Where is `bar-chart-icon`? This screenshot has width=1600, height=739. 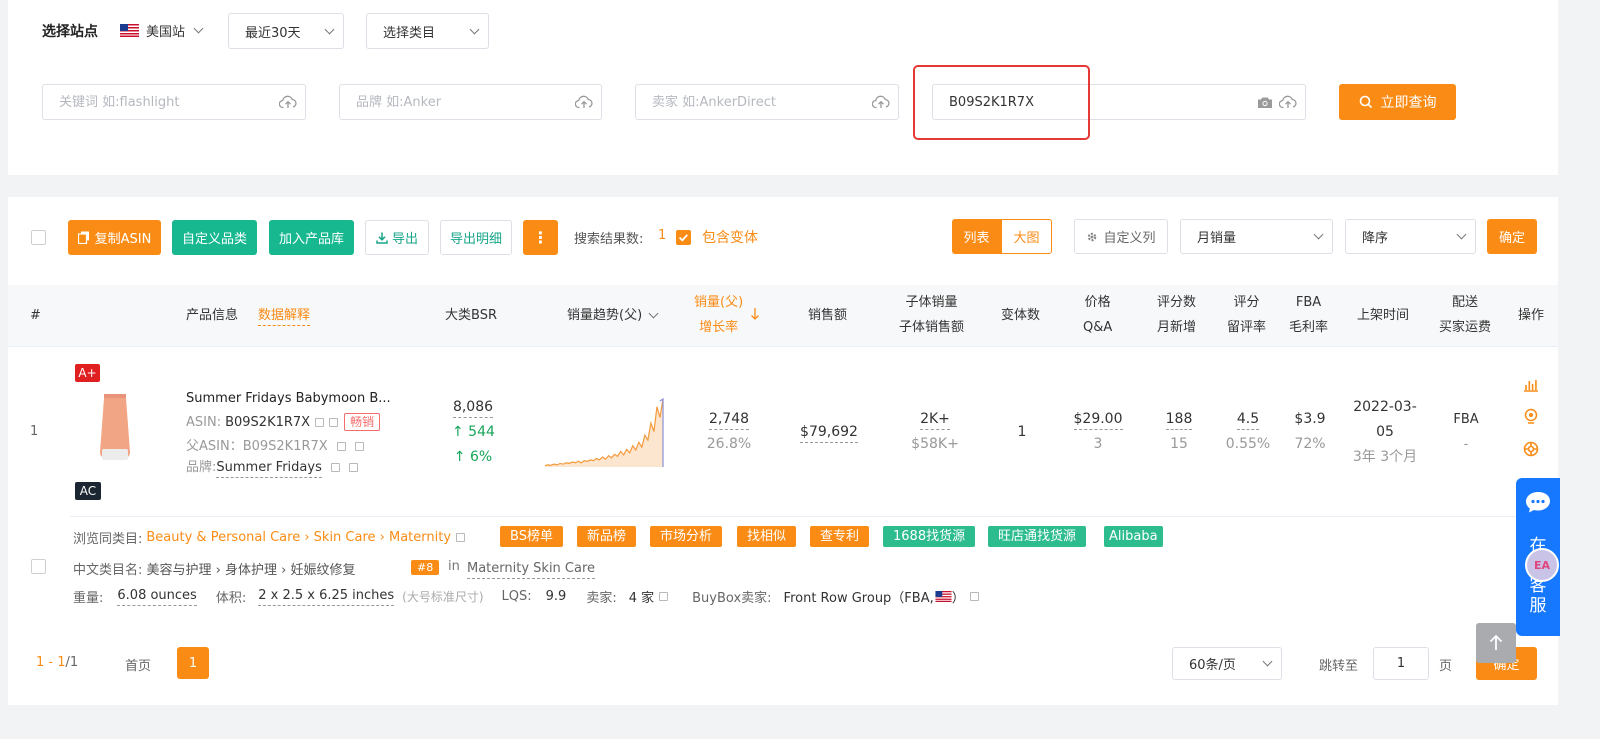 bar-chart-icon is located at coordinates (1531, 385).